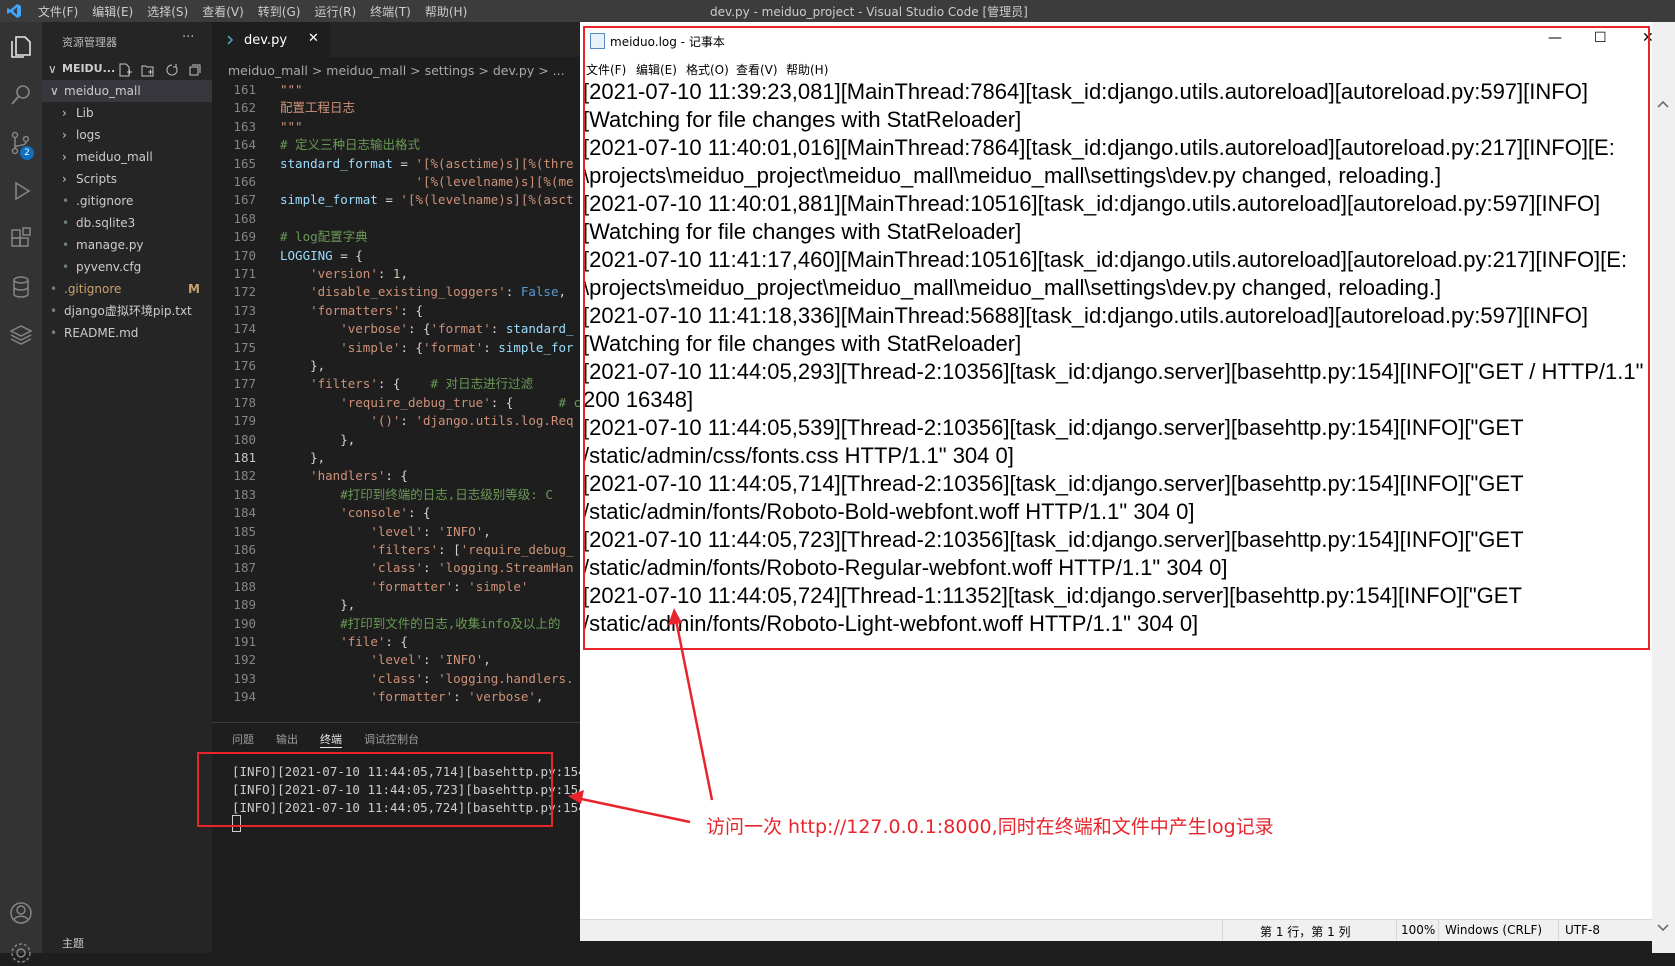 The image size is (1675, 966). What do you see at coordinates (244, 439) in the screenshot?
I see `line-number: 180` at bounding box center [244, 439].